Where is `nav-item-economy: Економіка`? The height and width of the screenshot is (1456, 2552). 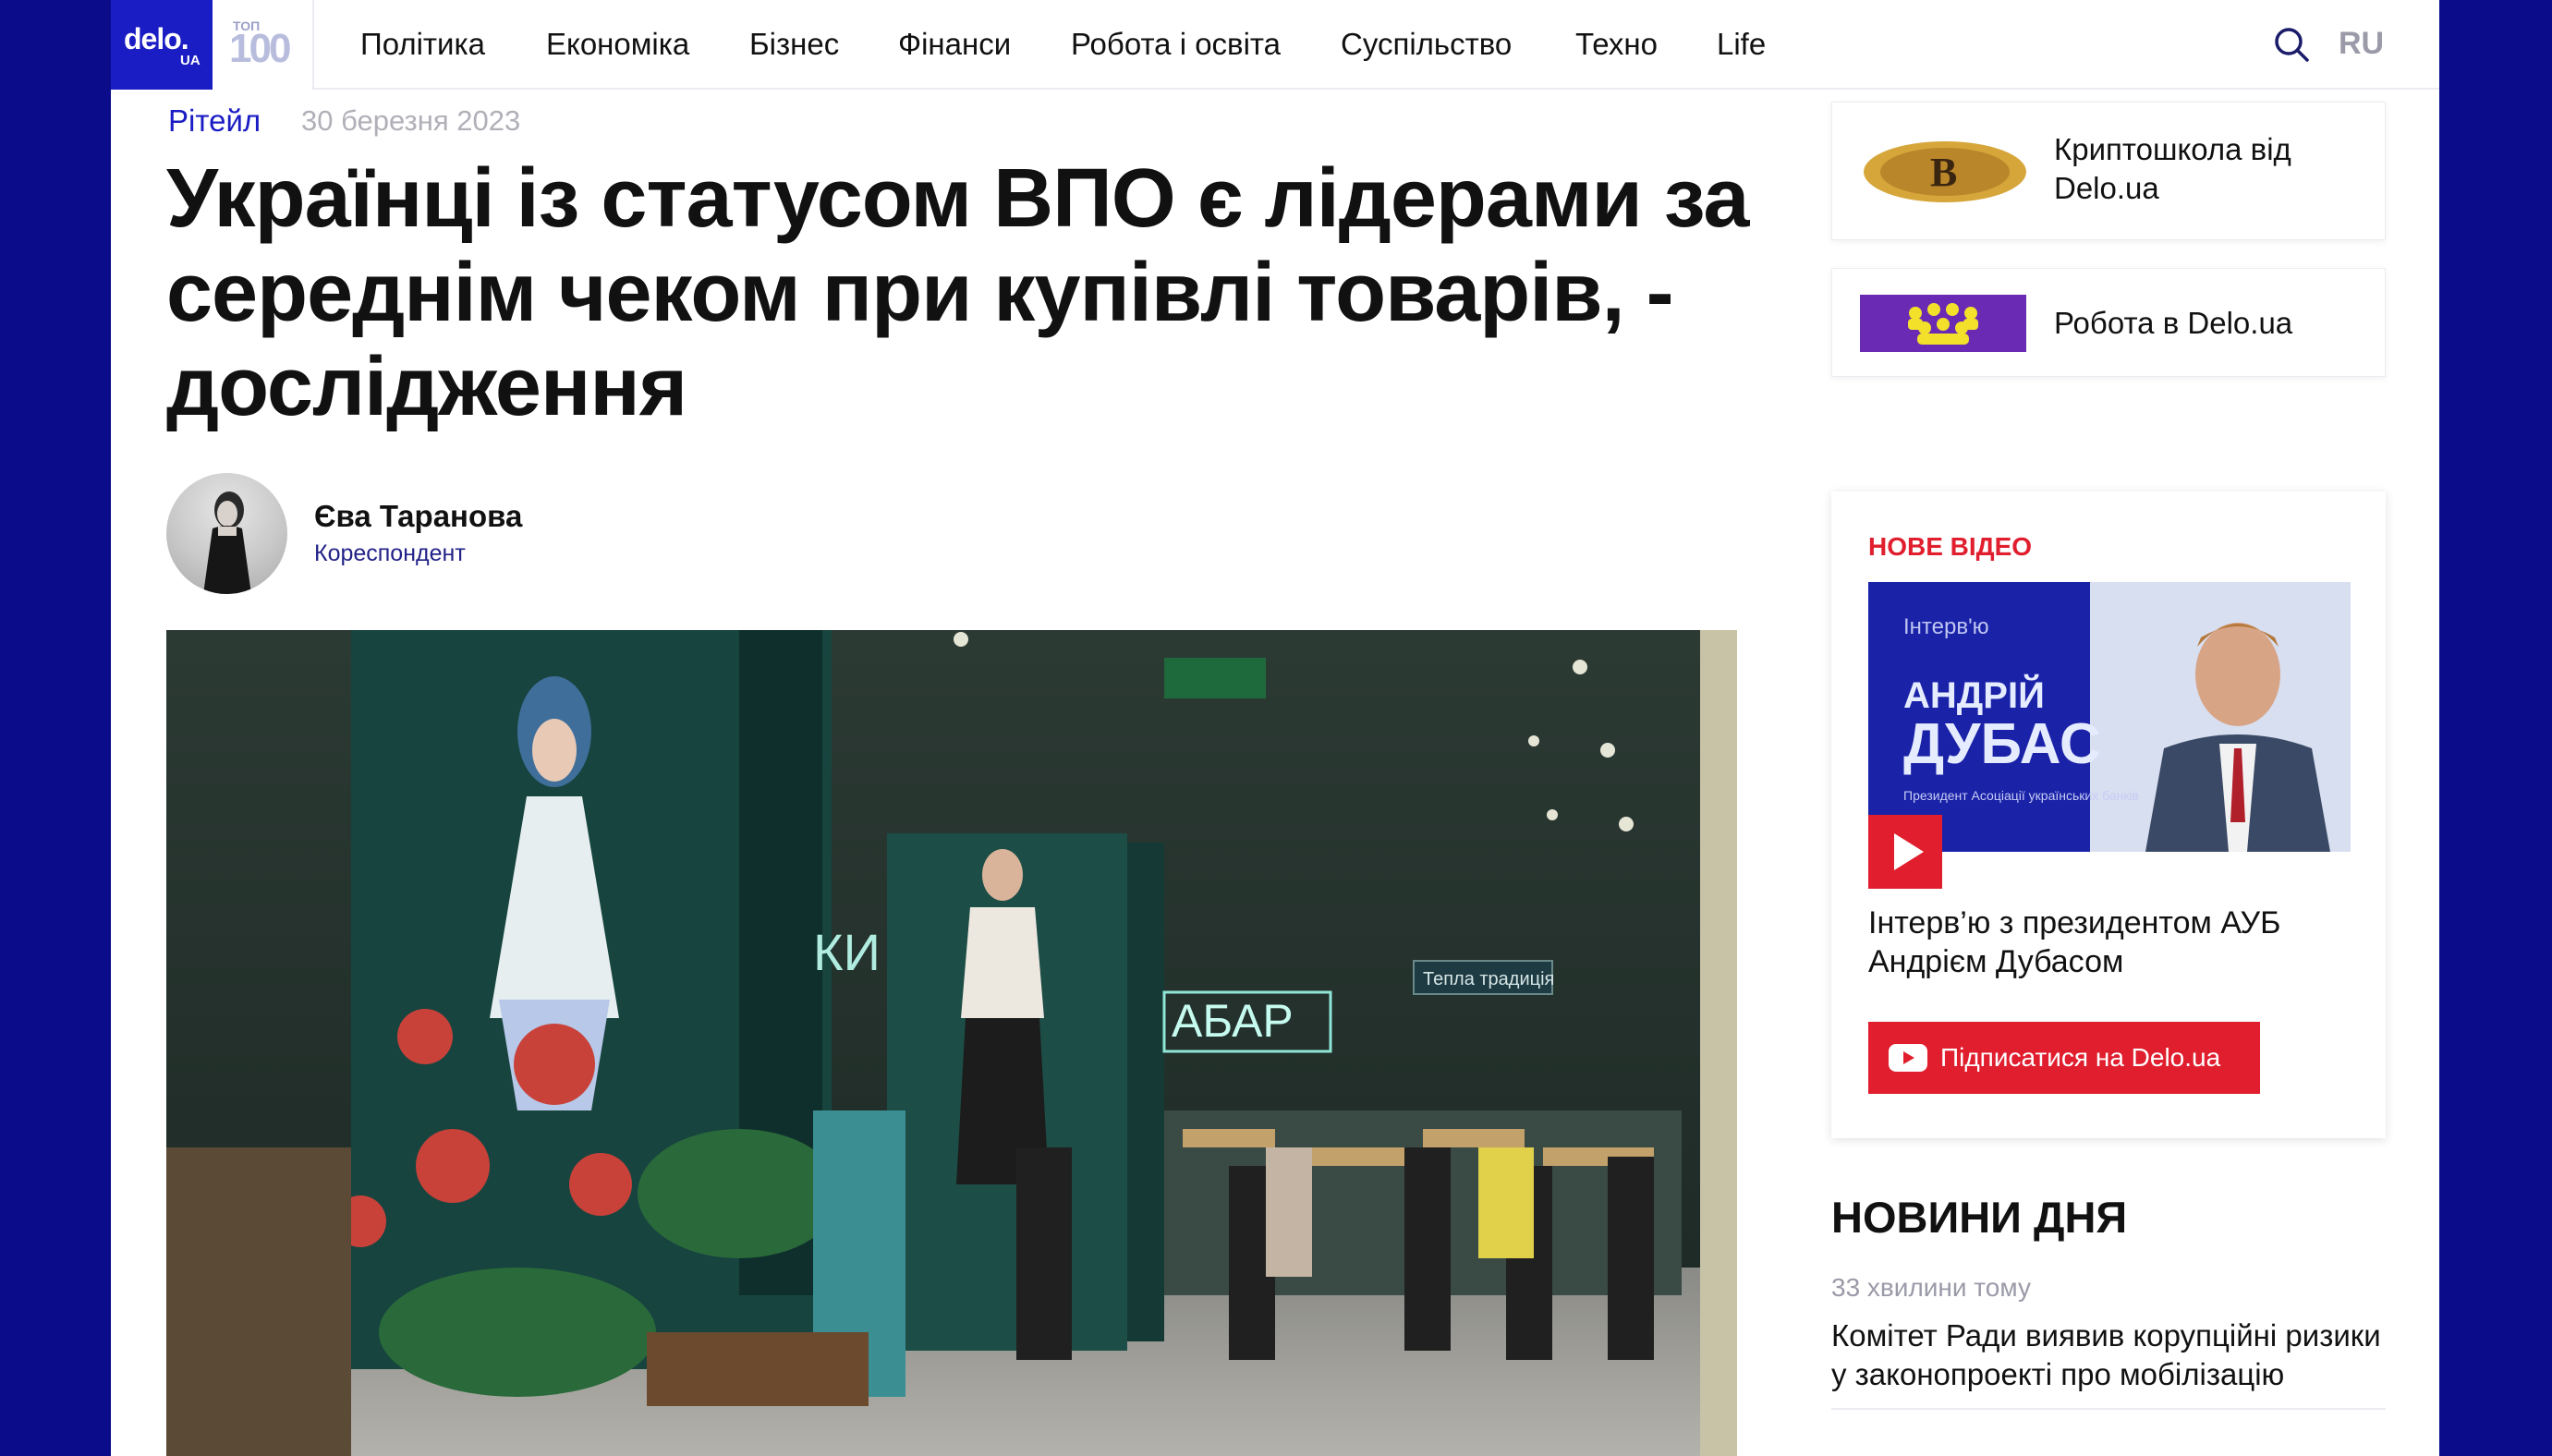 nav-item-economy: Економіка is located at coordinates (617, 44).